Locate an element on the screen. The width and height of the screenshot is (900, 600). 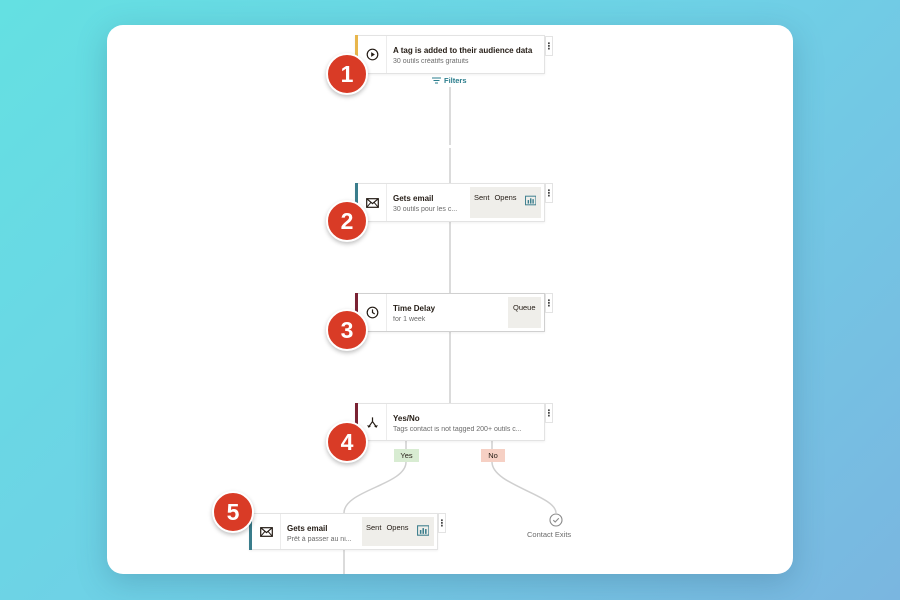
email-menu-button-1: ⋮ is located at coordinates (549, 193).